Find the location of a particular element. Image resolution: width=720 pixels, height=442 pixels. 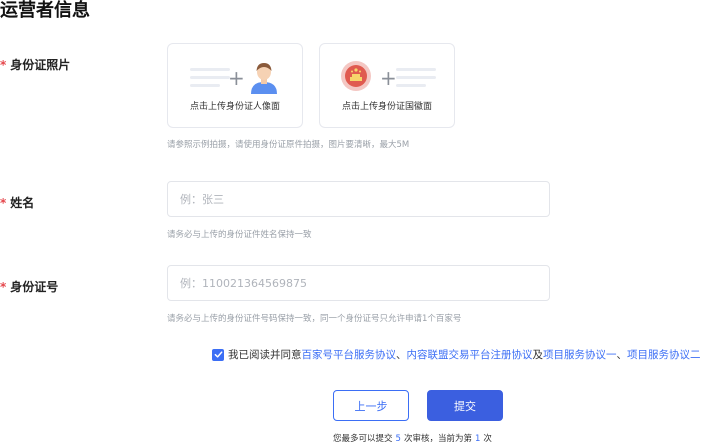

id-photo-hint: 请参照示例拍摄，请使用身份证原件拍摄，图片要清晰，最大5M is located at coordinates (288, 145).